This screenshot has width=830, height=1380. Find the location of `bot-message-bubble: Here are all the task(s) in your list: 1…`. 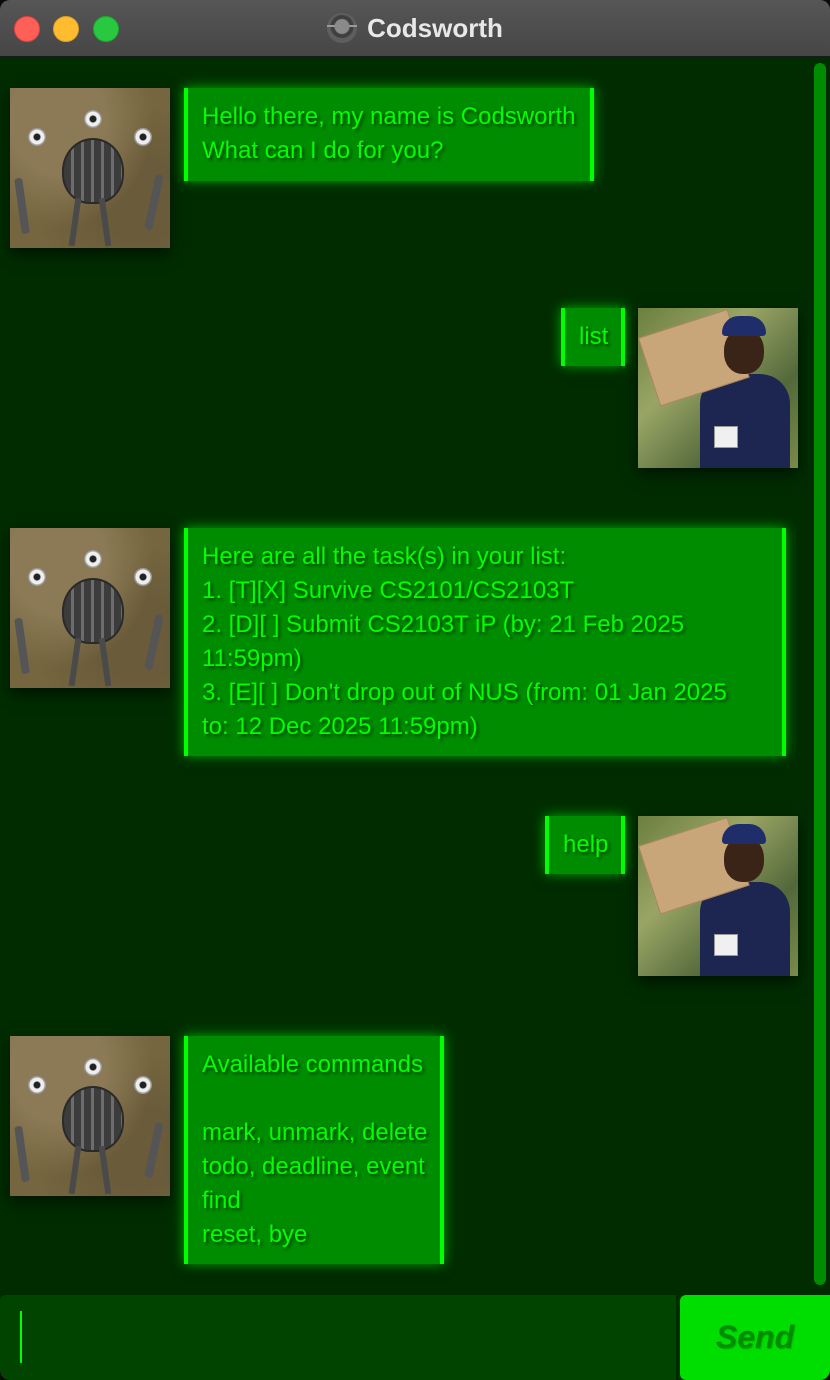

bot-message-bubble: Here are all the task(s) in your list: 1… is located at coordinates (485, 642).